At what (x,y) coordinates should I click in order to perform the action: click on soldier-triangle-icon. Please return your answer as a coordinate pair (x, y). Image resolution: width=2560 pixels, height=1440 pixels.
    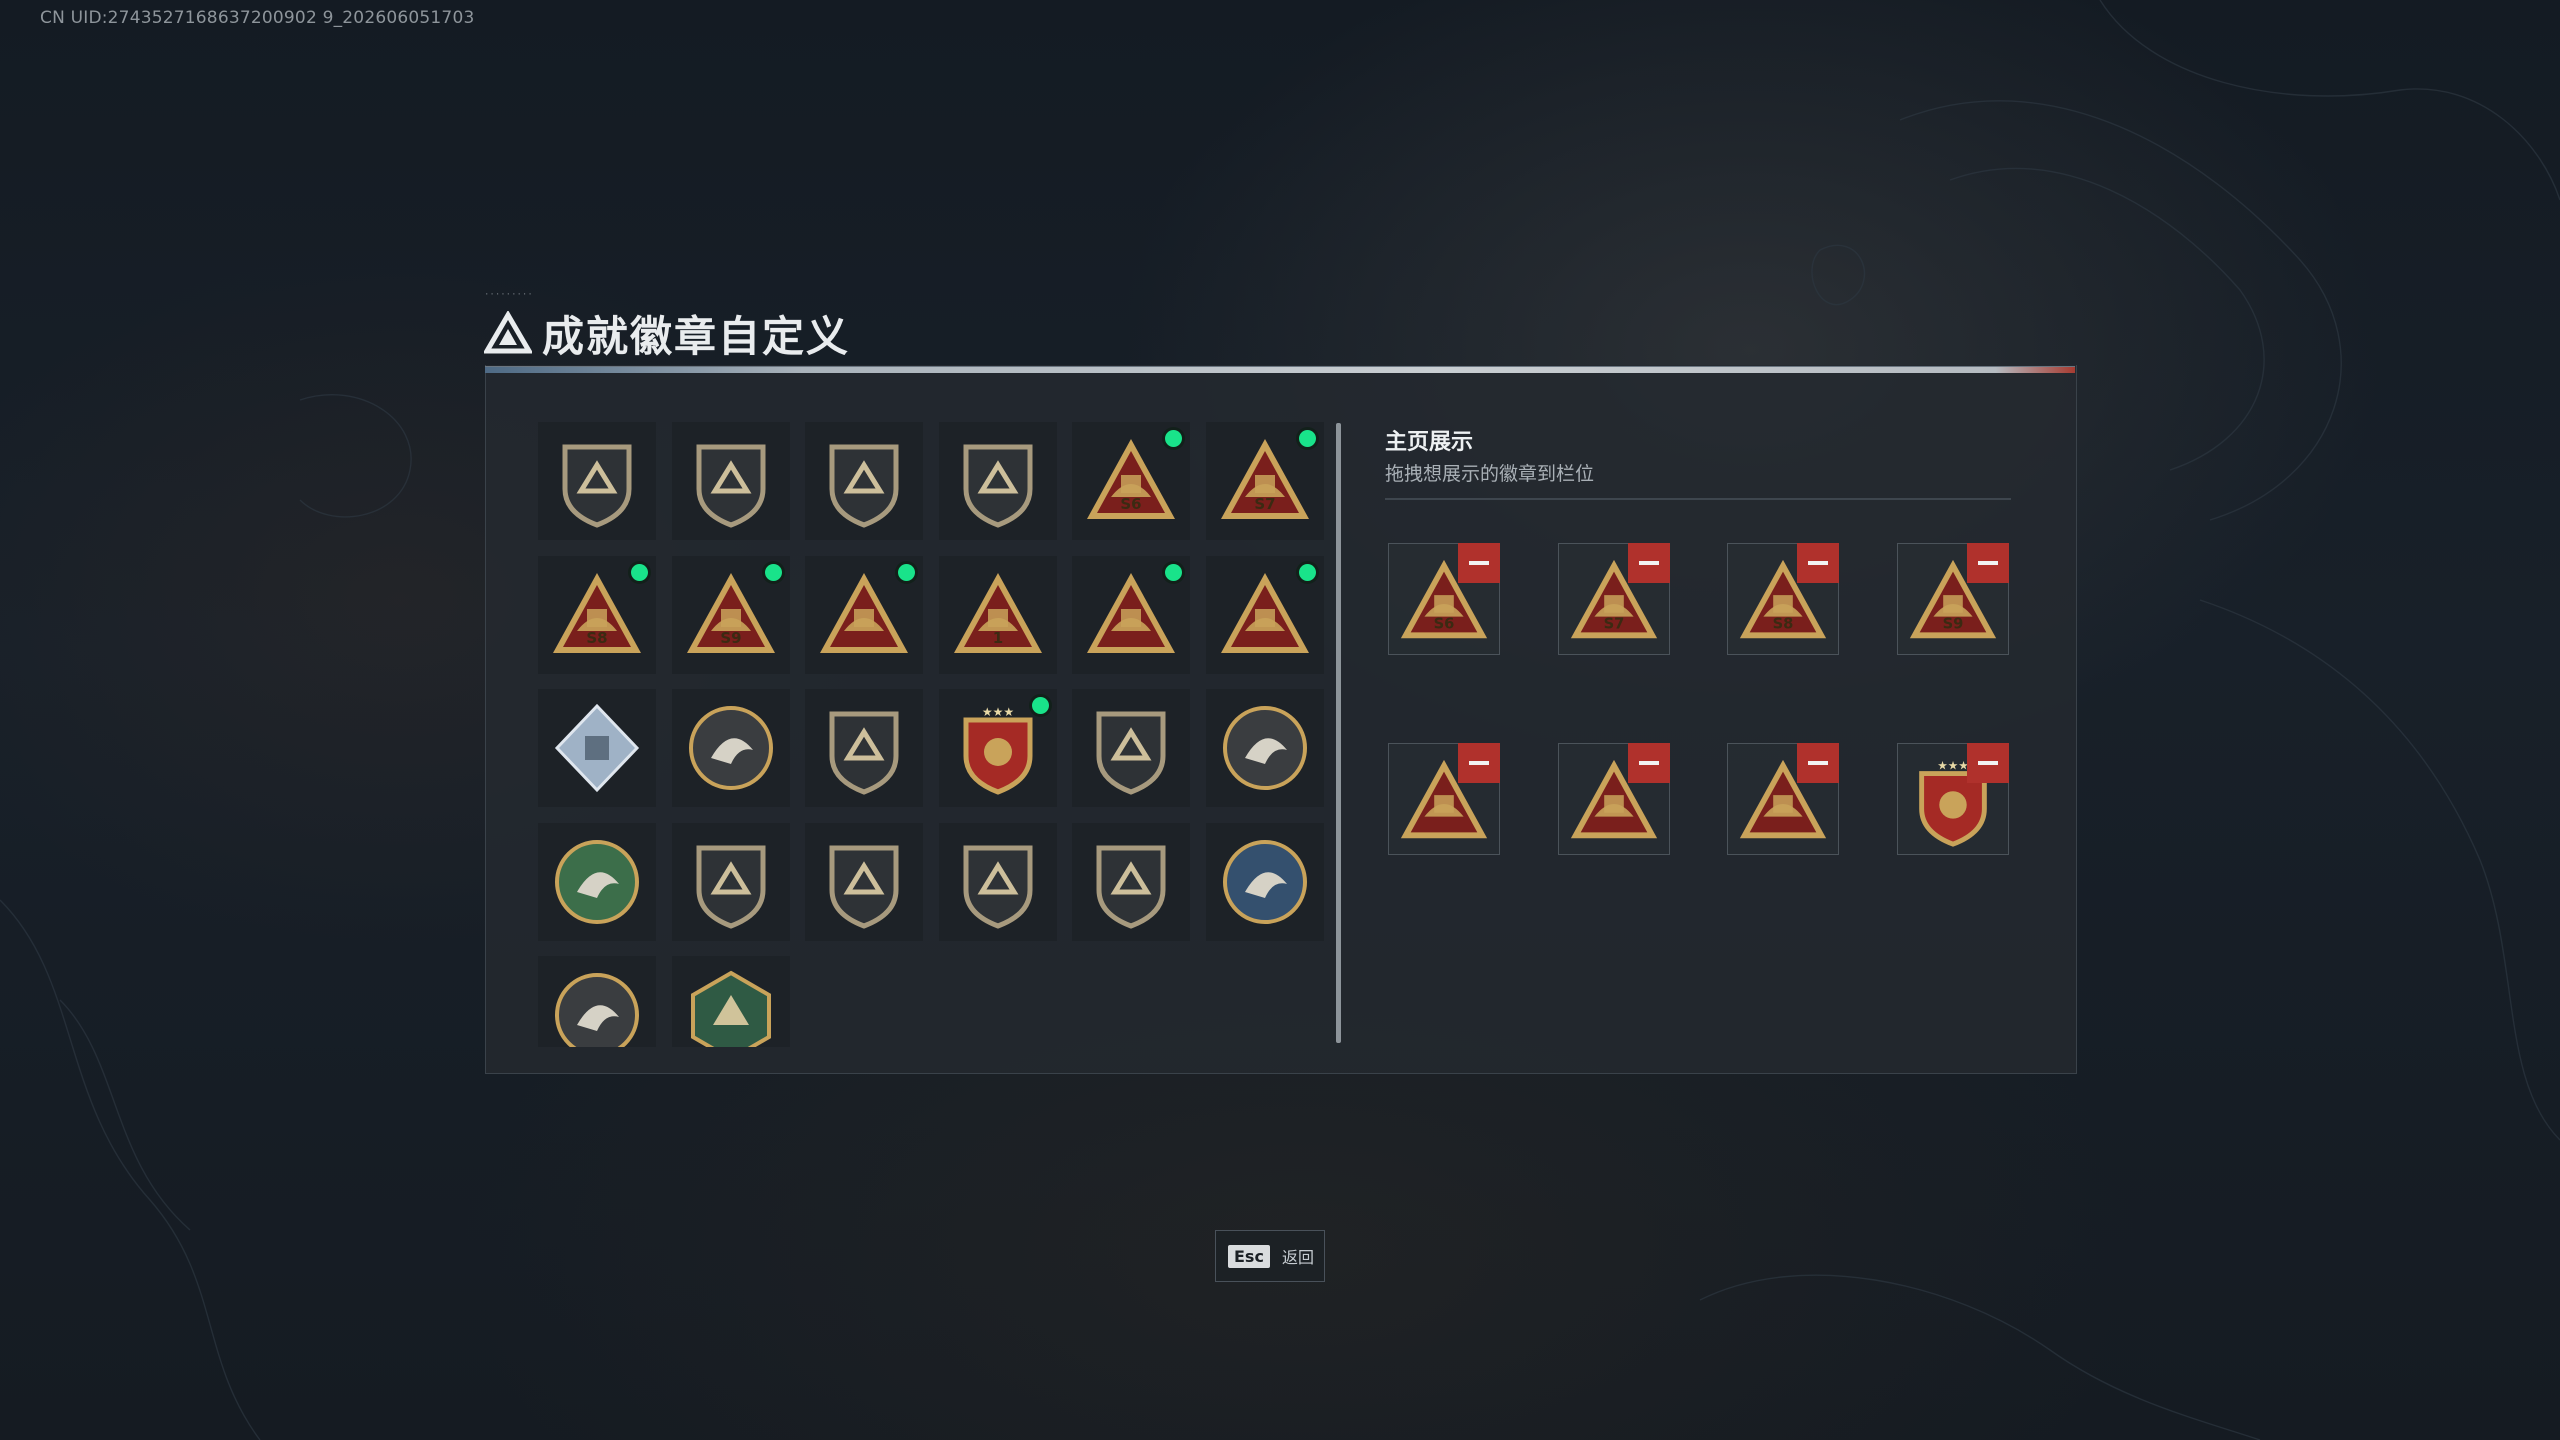
    Looking at the image, I should click on (1264, 612).